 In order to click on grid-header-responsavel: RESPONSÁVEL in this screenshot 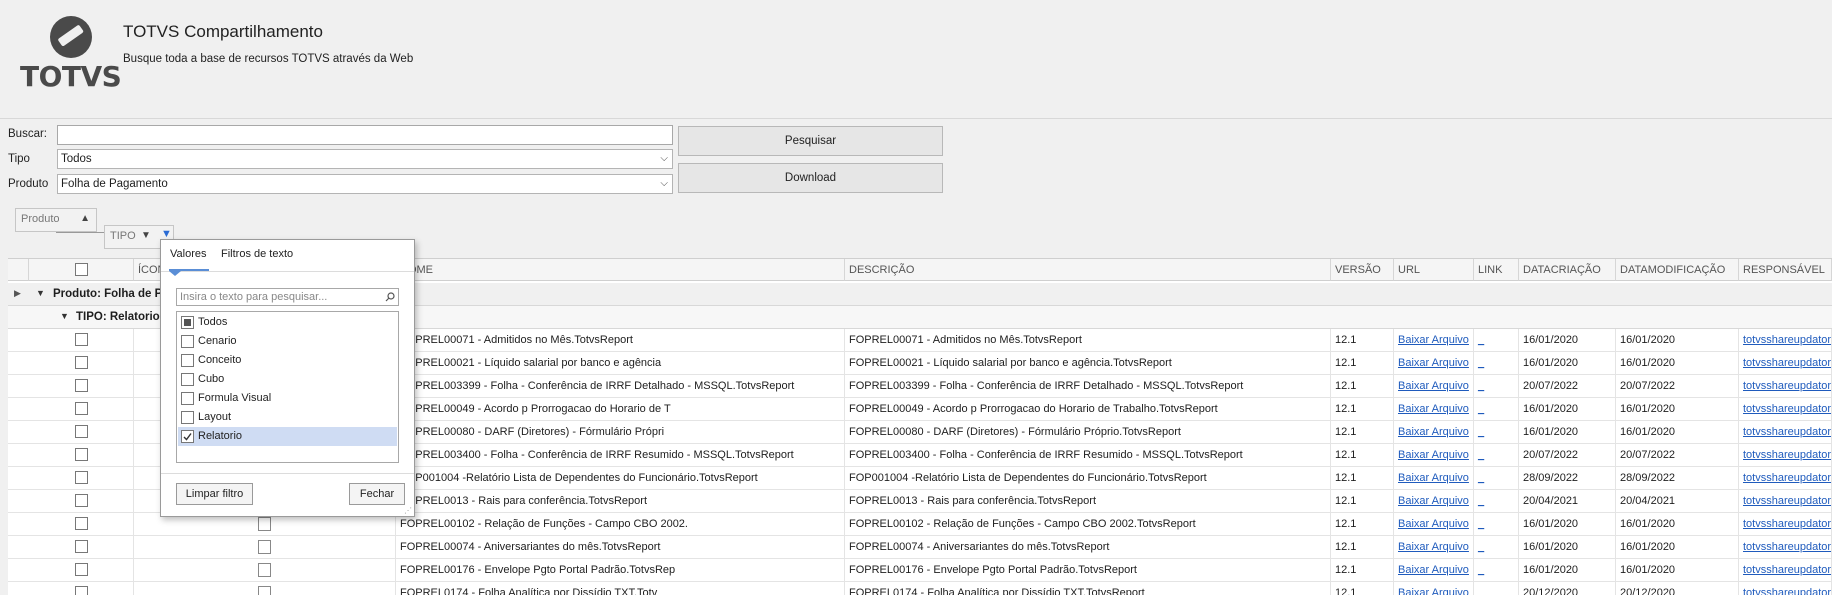, I will do `click(1785, 270)`.